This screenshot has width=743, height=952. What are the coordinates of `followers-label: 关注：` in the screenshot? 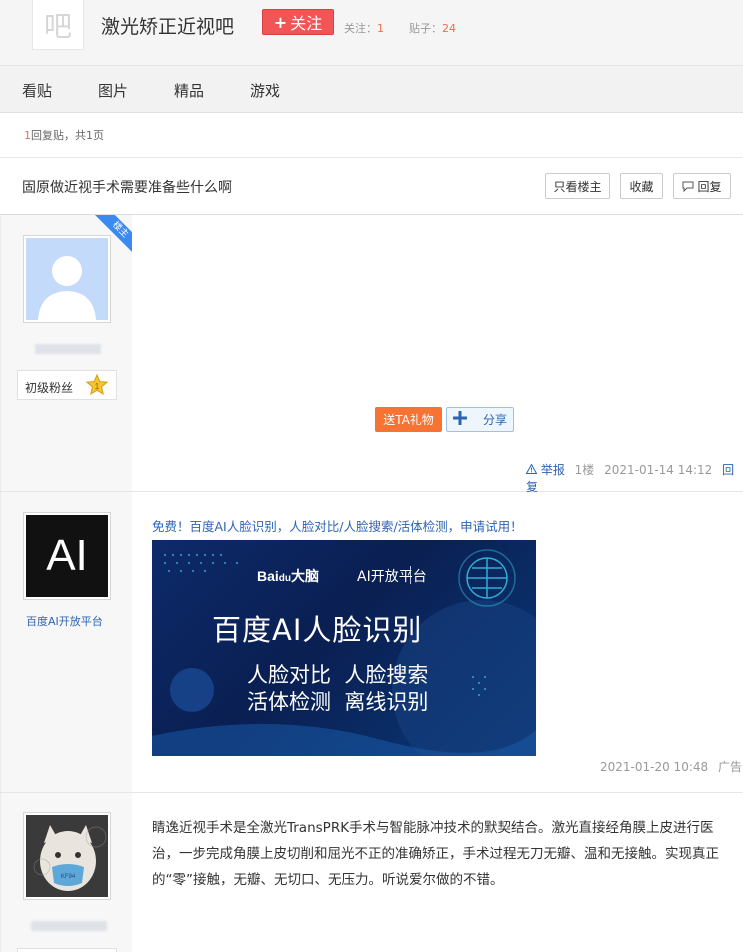 It's located at (360, 28).